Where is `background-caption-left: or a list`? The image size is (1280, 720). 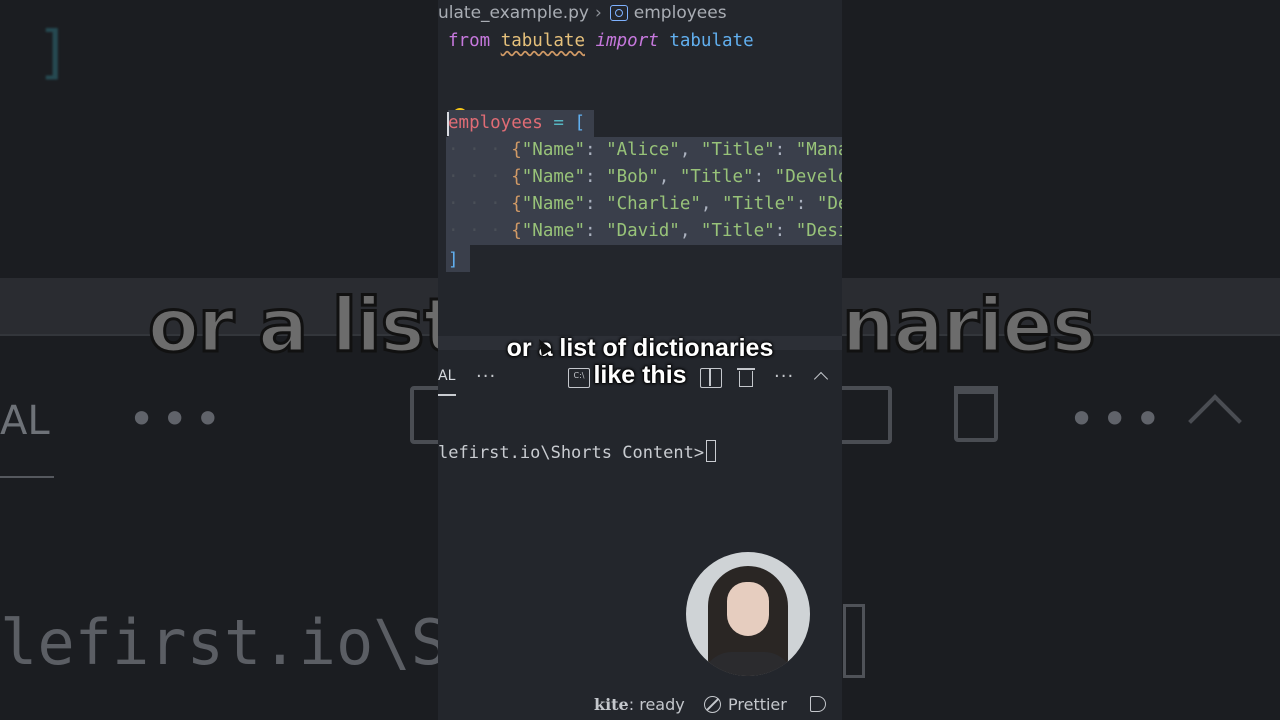 background-caption-left: or a list is located at coordinates (304, 326).